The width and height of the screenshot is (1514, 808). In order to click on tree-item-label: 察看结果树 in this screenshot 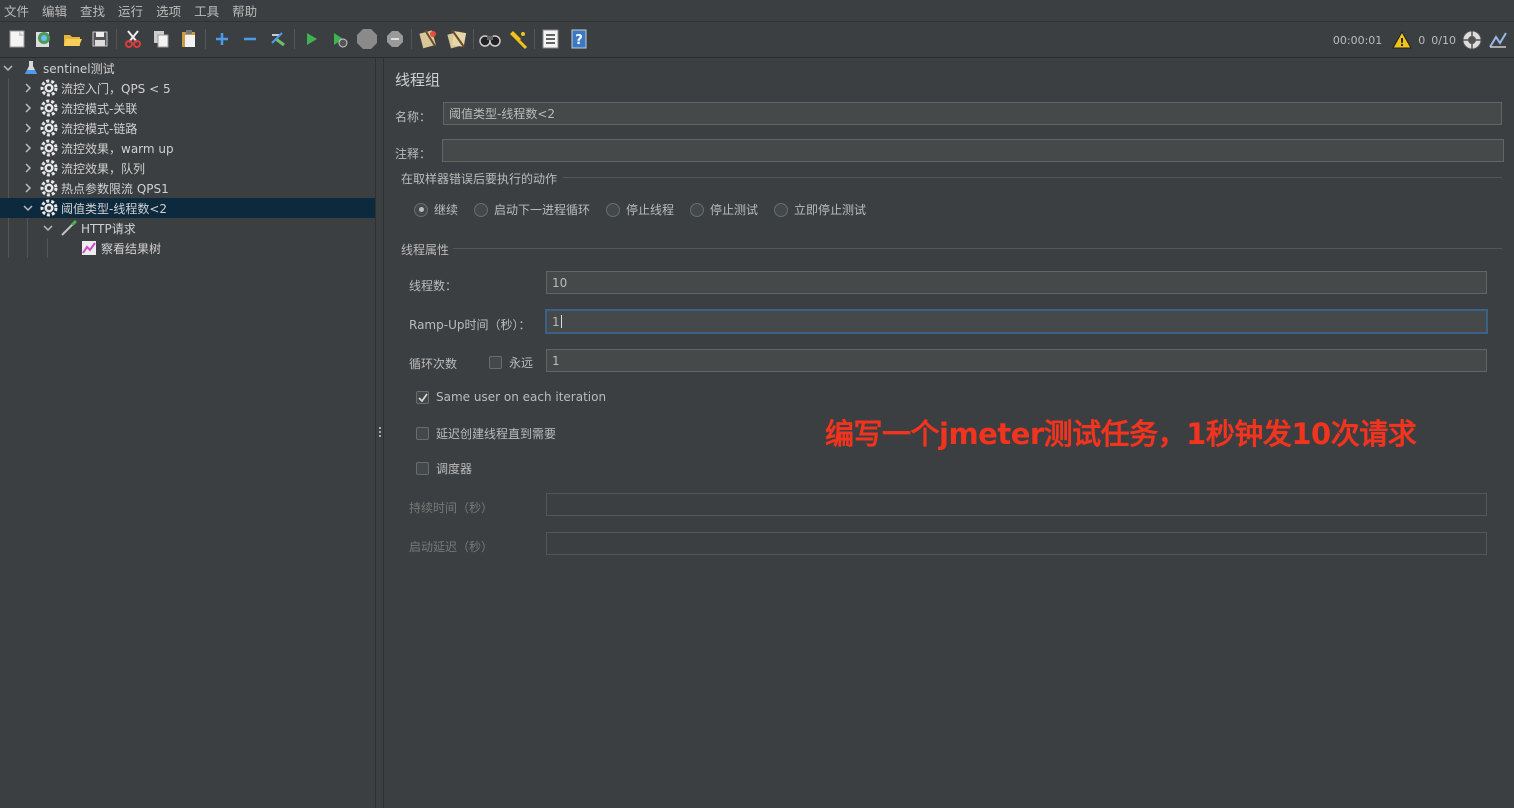, I will do `click(131, 248)`.